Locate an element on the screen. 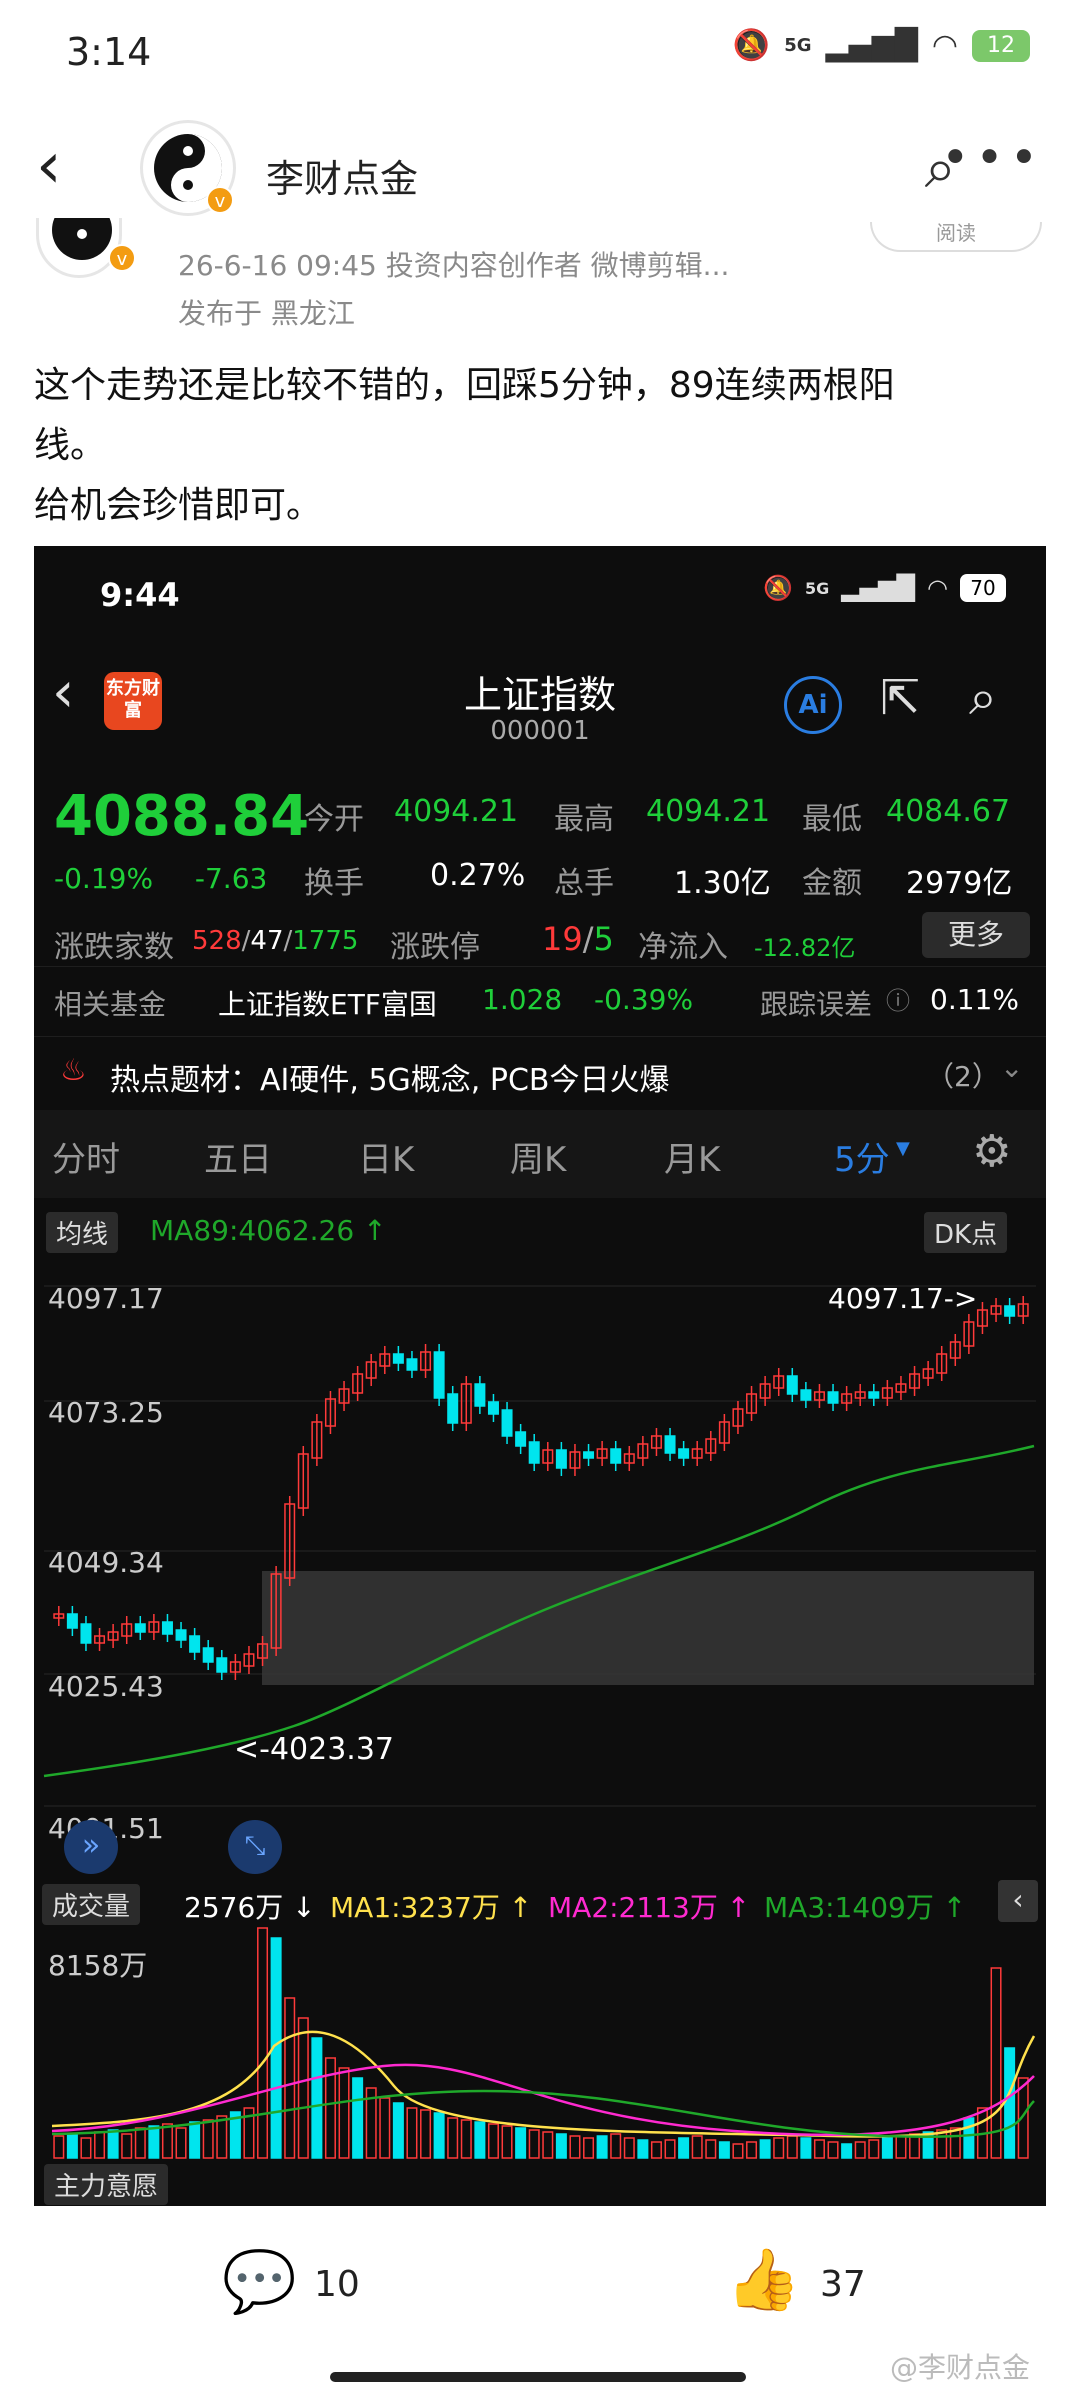 This screenshot has height=2400, width=1080. related-fund-row: 相关基金 上证指数ETF富国 1.028 -0.39% 跟踪误差 ⓘ 0.11% is located at coordinates (540, 1001).